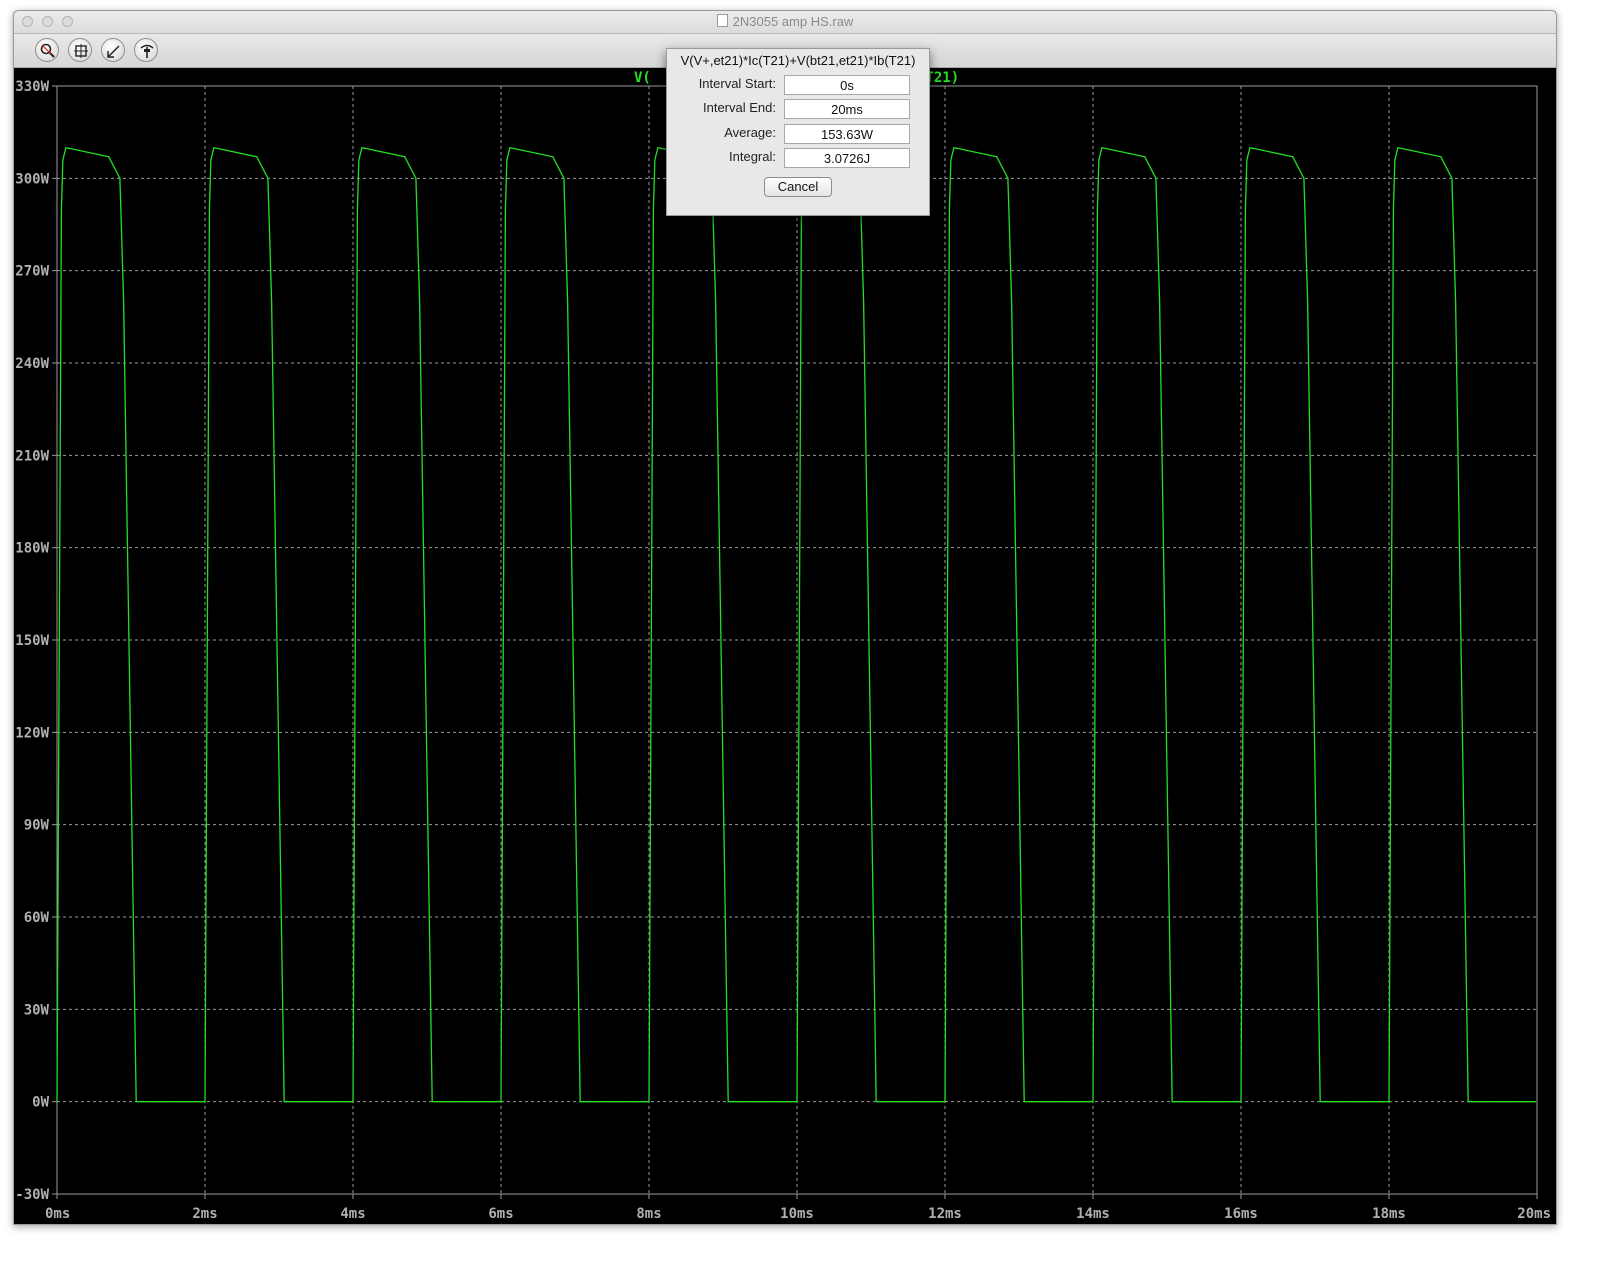  I want to click on interval-start-field: 0s, so click(847, 85).